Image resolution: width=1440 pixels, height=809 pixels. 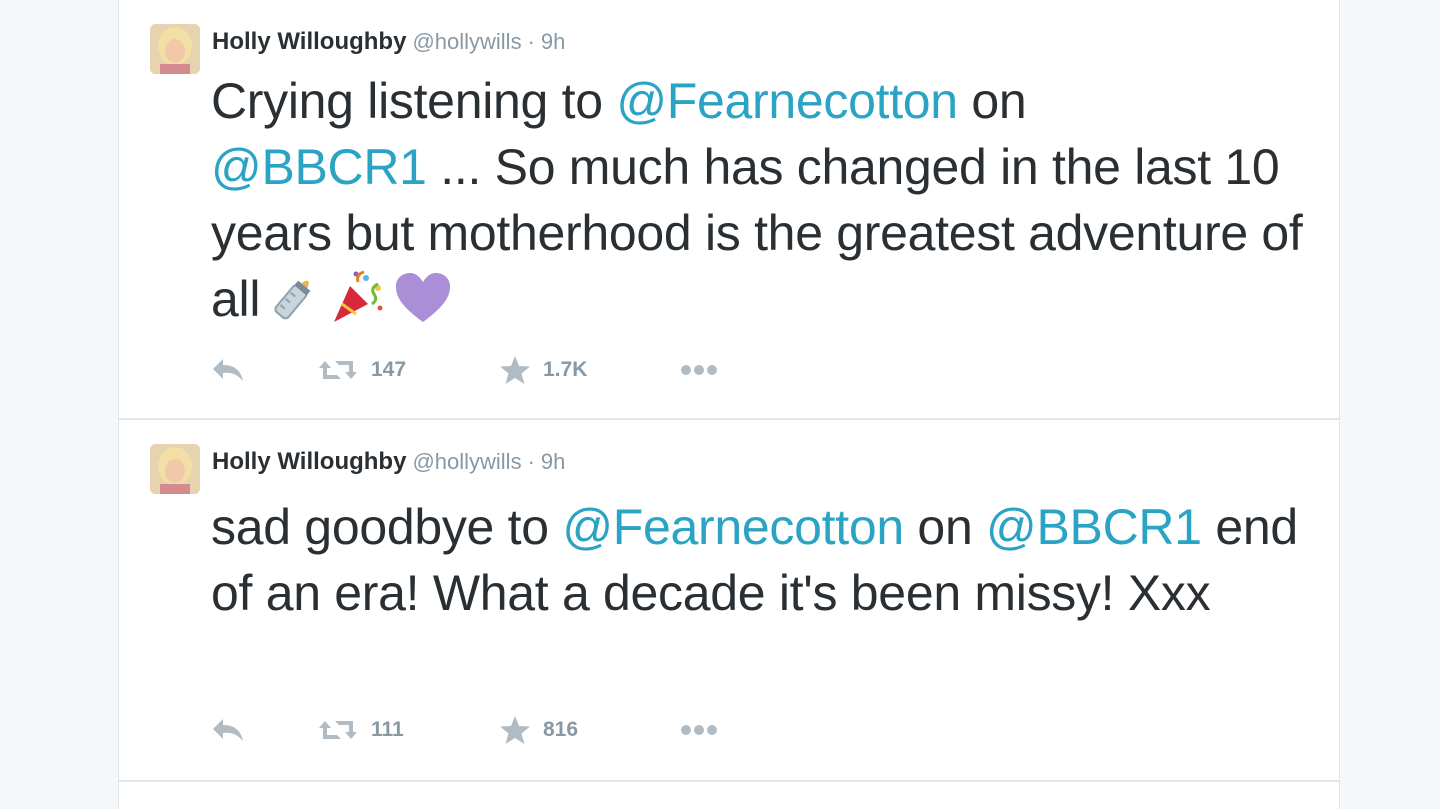 What do you see at coordinates (360, 730) in the screenshot?
I see `retweet-button: 111` at bounding box center [360, 730].